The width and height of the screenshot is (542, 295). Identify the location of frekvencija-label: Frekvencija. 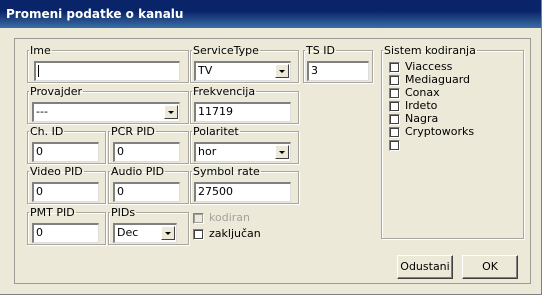
(224, 91).